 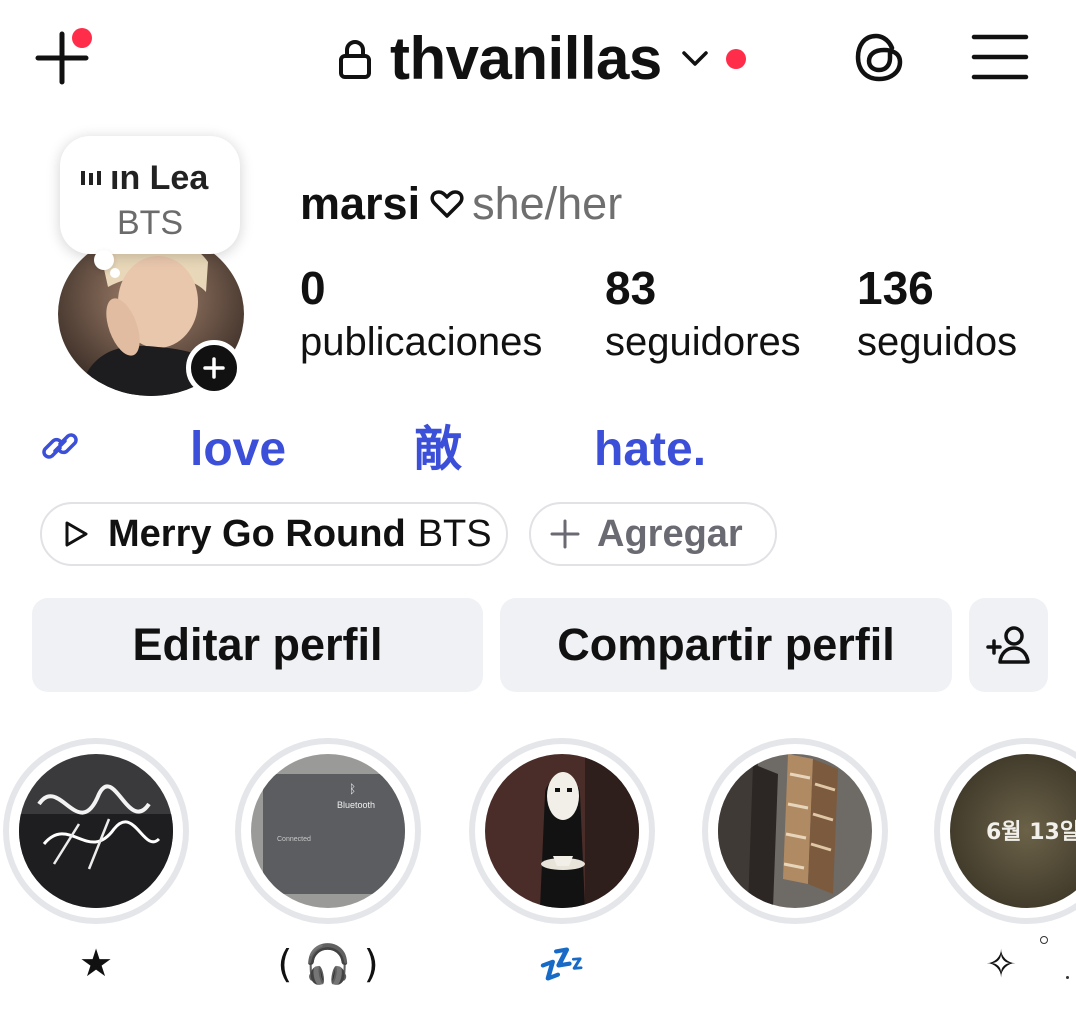 I want to click on add-label: Agregar, so click(x=670, y=533).